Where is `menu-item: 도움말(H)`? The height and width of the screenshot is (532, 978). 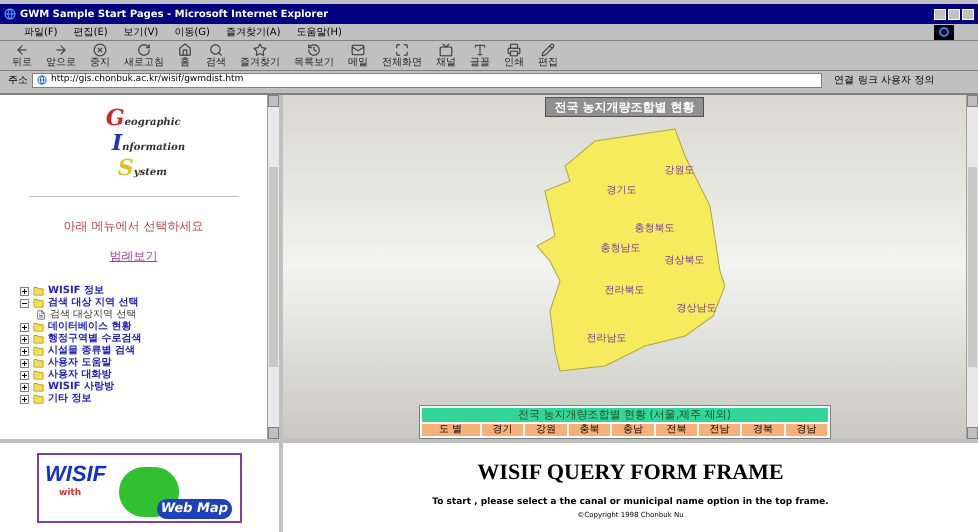
menu-item: 도움말(H) is located at coordinates (319, 32).